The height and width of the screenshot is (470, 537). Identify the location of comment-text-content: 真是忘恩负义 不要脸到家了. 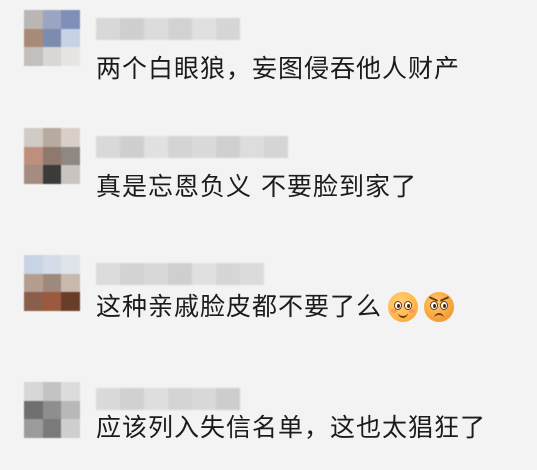
(256, 186).